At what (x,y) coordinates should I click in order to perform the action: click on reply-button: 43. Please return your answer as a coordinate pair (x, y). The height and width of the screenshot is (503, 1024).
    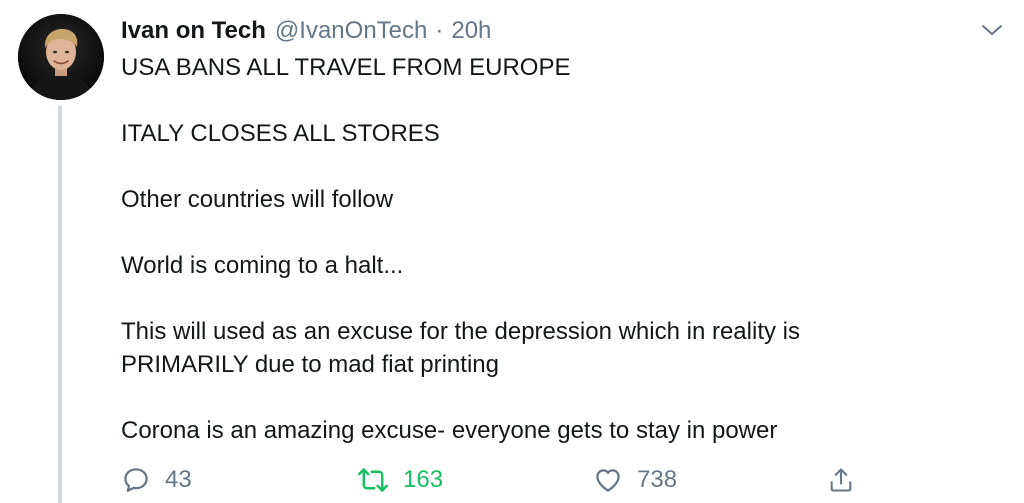
    Looking at the image, I should click on (156, 480).